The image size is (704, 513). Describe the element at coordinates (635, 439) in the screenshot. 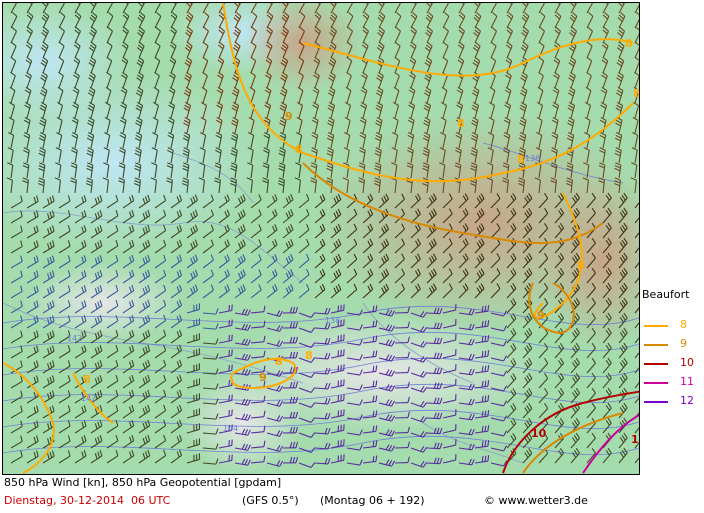

I see `contour-label: 1` at that location.